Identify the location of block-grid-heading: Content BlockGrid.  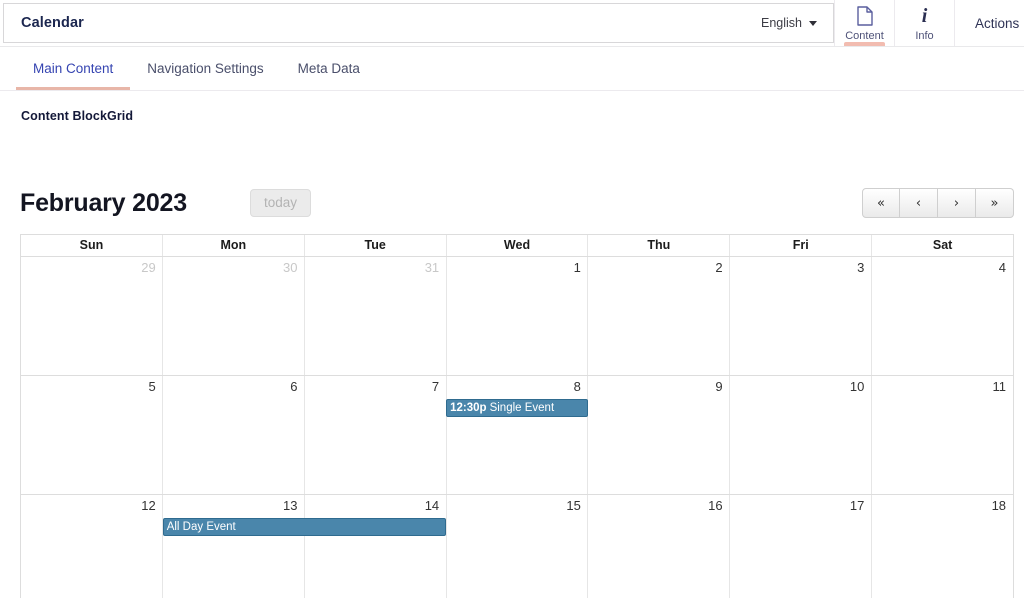
(77, 116).